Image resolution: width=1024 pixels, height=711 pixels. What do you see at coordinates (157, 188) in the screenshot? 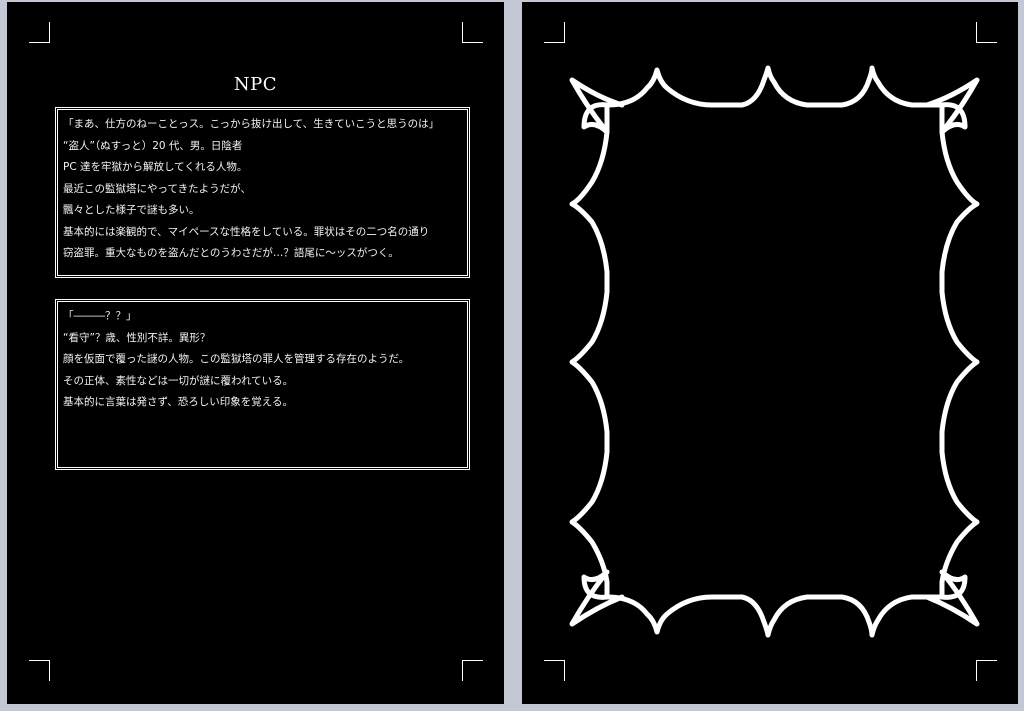
I see `npc-description: 最近この監獄塔にやってきたようだが、` at bounding box center [157, 188].